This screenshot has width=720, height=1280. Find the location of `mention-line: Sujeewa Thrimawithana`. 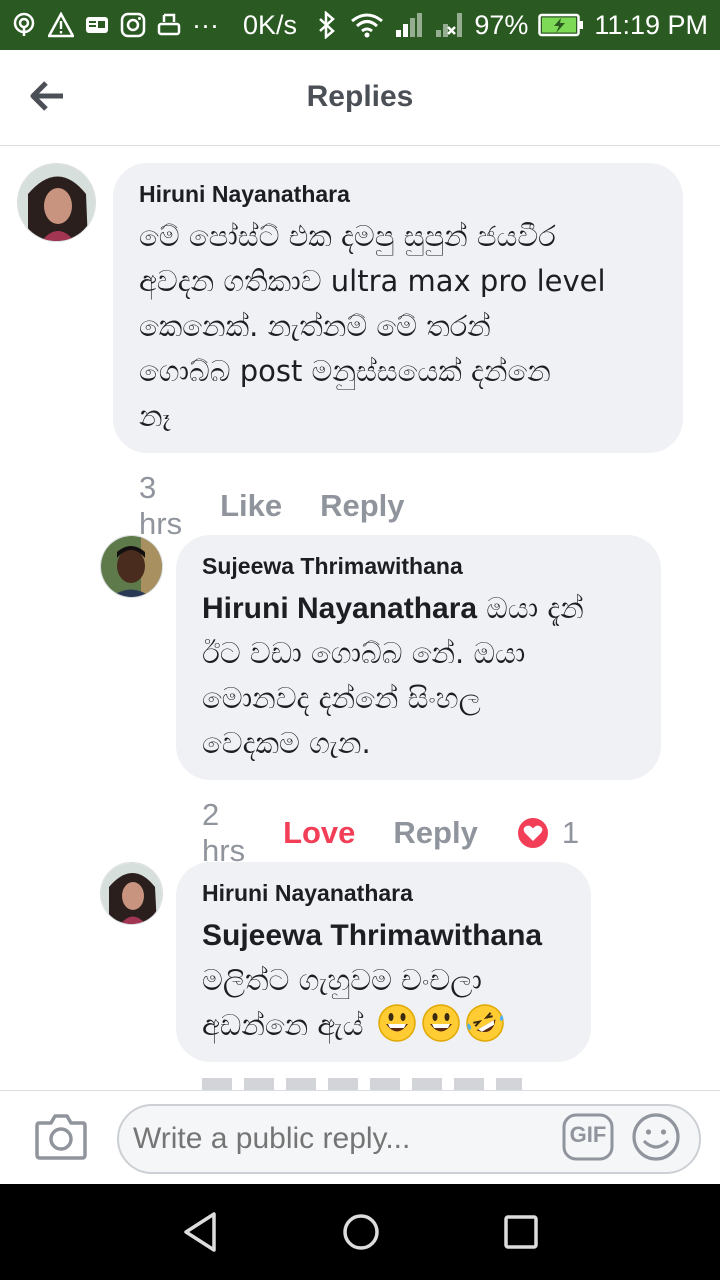

mention-line: Sujeewa Thrimawithana is located at coordinates (383, 935).